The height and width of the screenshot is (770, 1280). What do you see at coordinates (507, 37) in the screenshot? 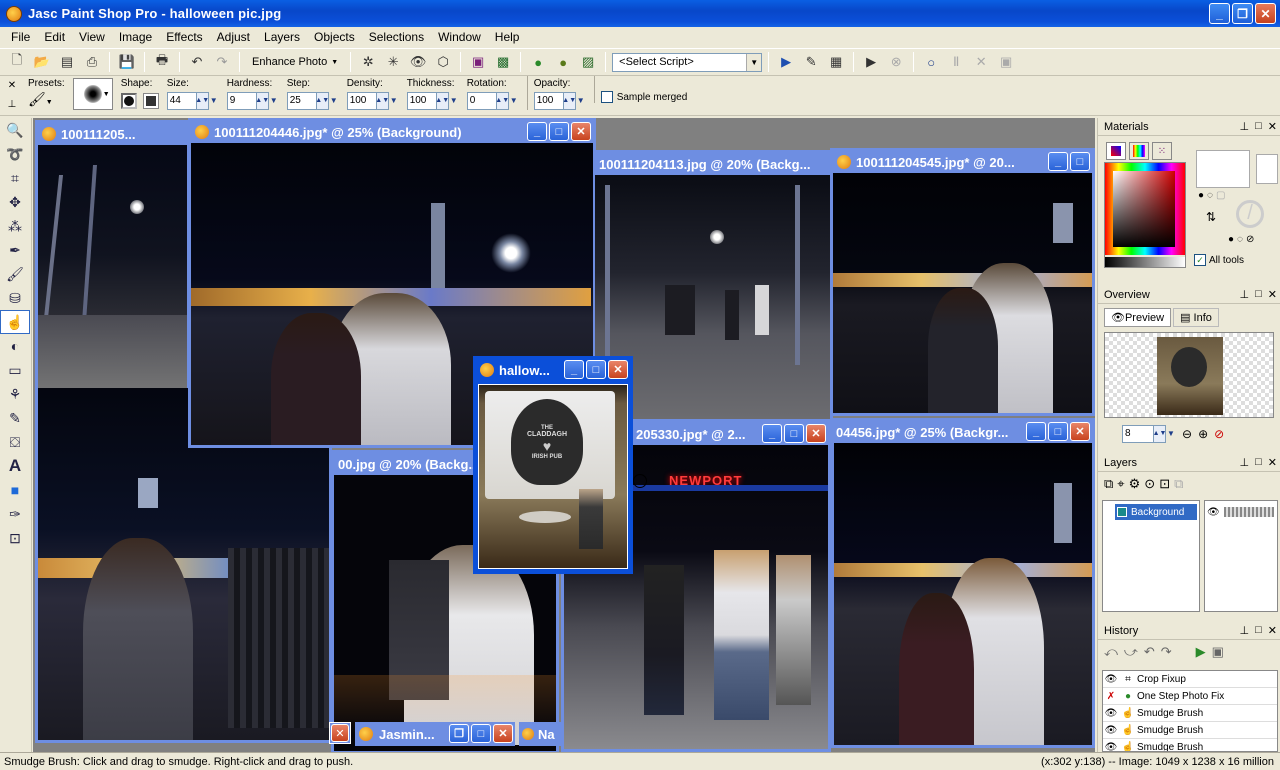
I see `menu-help: Help` at bounding box center [507, 37].